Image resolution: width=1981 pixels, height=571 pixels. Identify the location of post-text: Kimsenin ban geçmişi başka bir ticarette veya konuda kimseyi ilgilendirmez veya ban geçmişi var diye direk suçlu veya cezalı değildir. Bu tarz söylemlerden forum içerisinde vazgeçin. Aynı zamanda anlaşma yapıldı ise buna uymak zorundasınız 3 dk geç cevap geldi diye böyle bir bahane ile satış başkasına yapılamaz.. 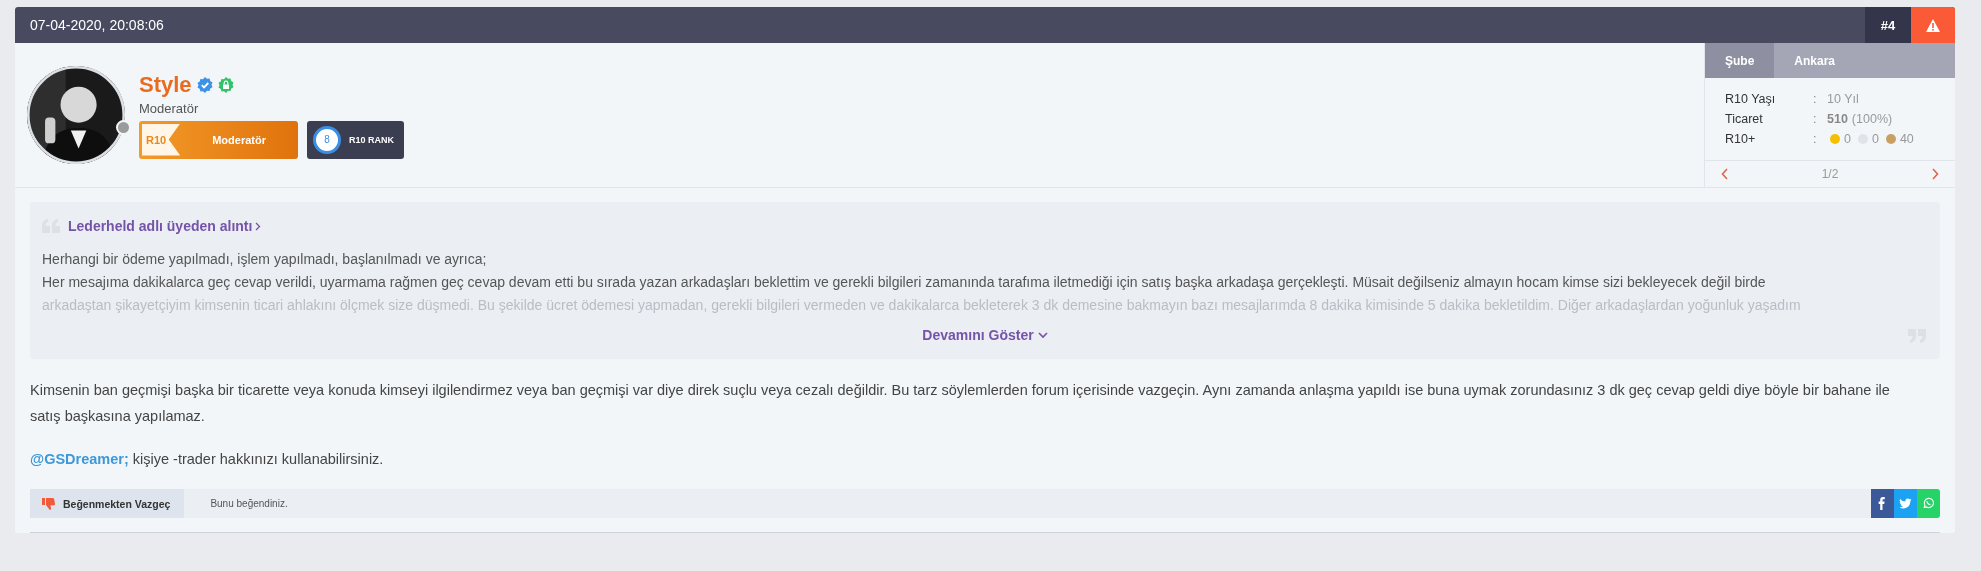
(960, 403).